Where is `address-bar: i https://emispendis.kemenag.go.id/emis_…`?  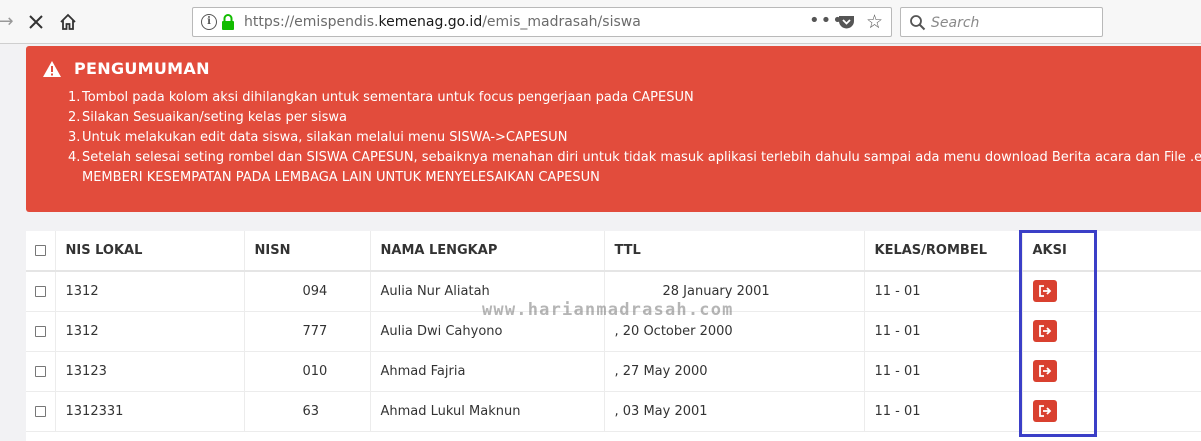 address-bar: i https://emispendis.kemenag.go.id/emis_… is located at coordinates (542, 22).